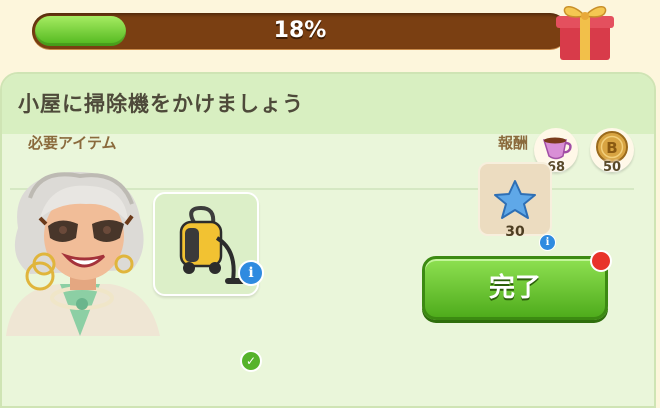  Describe the element at coordinates (251, 361) in the screenshot. I see `checkmark-icon: ✓` at that location.